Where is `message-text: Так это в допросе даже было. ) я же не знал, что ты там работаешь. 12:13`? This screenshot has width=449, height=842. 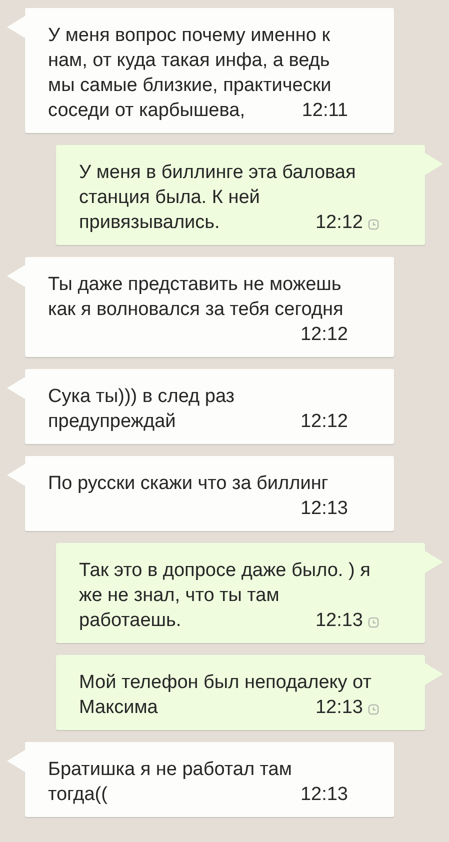 message-text: Так это в допросе даже было. ) я же не знал, что ты там работаешь. 12:13 is located at coordinates (229, 595).